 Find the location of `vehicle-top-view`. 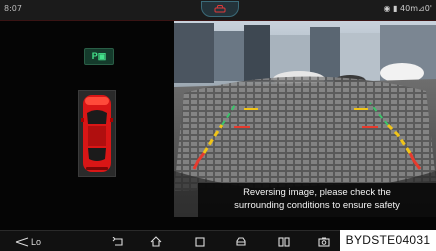

vehicle-top-view is located at coordinates (97, 133).